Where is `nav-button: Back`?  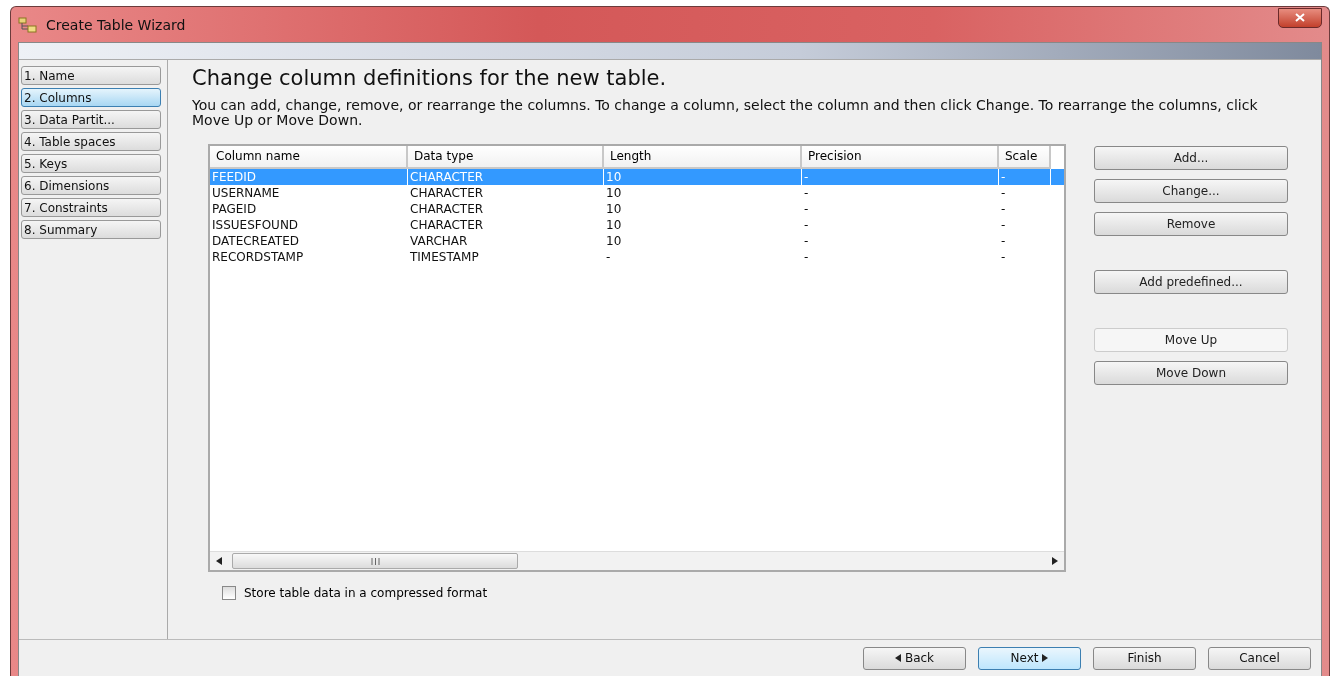 nav-button: Back is located at coordinates (914, 658).